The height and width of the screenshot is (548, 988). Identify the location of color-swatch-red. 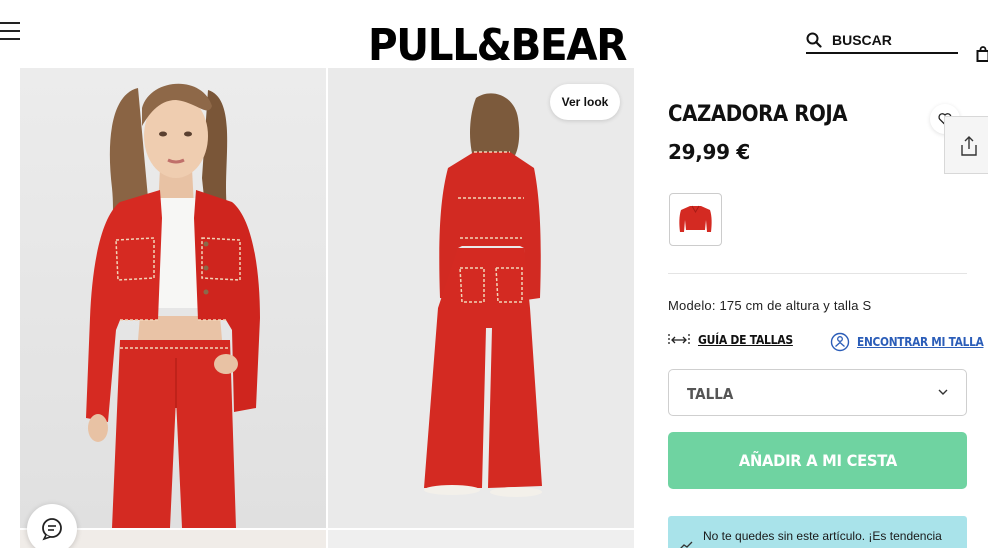
(695, 219).